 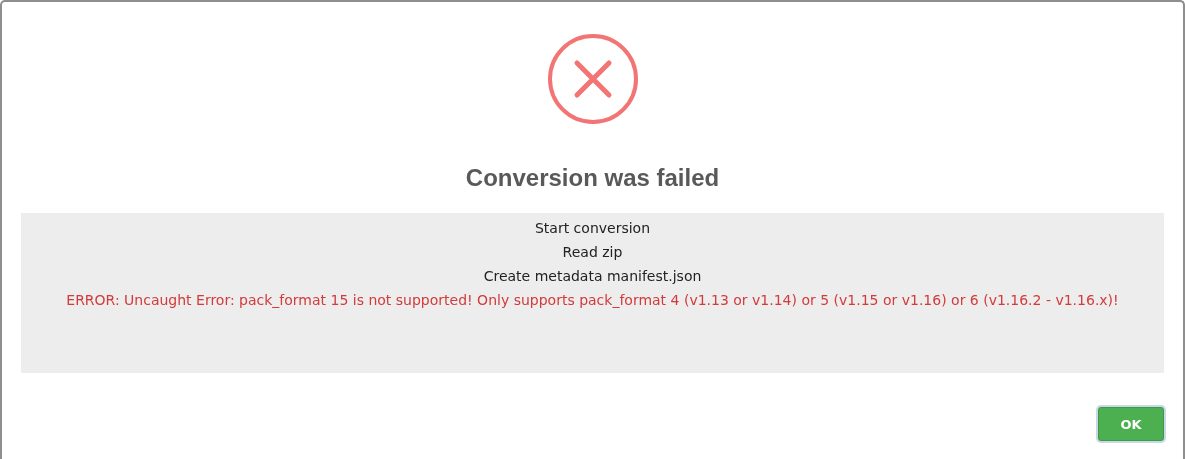 I want to click on error-icon, so click(x=592, y=79).